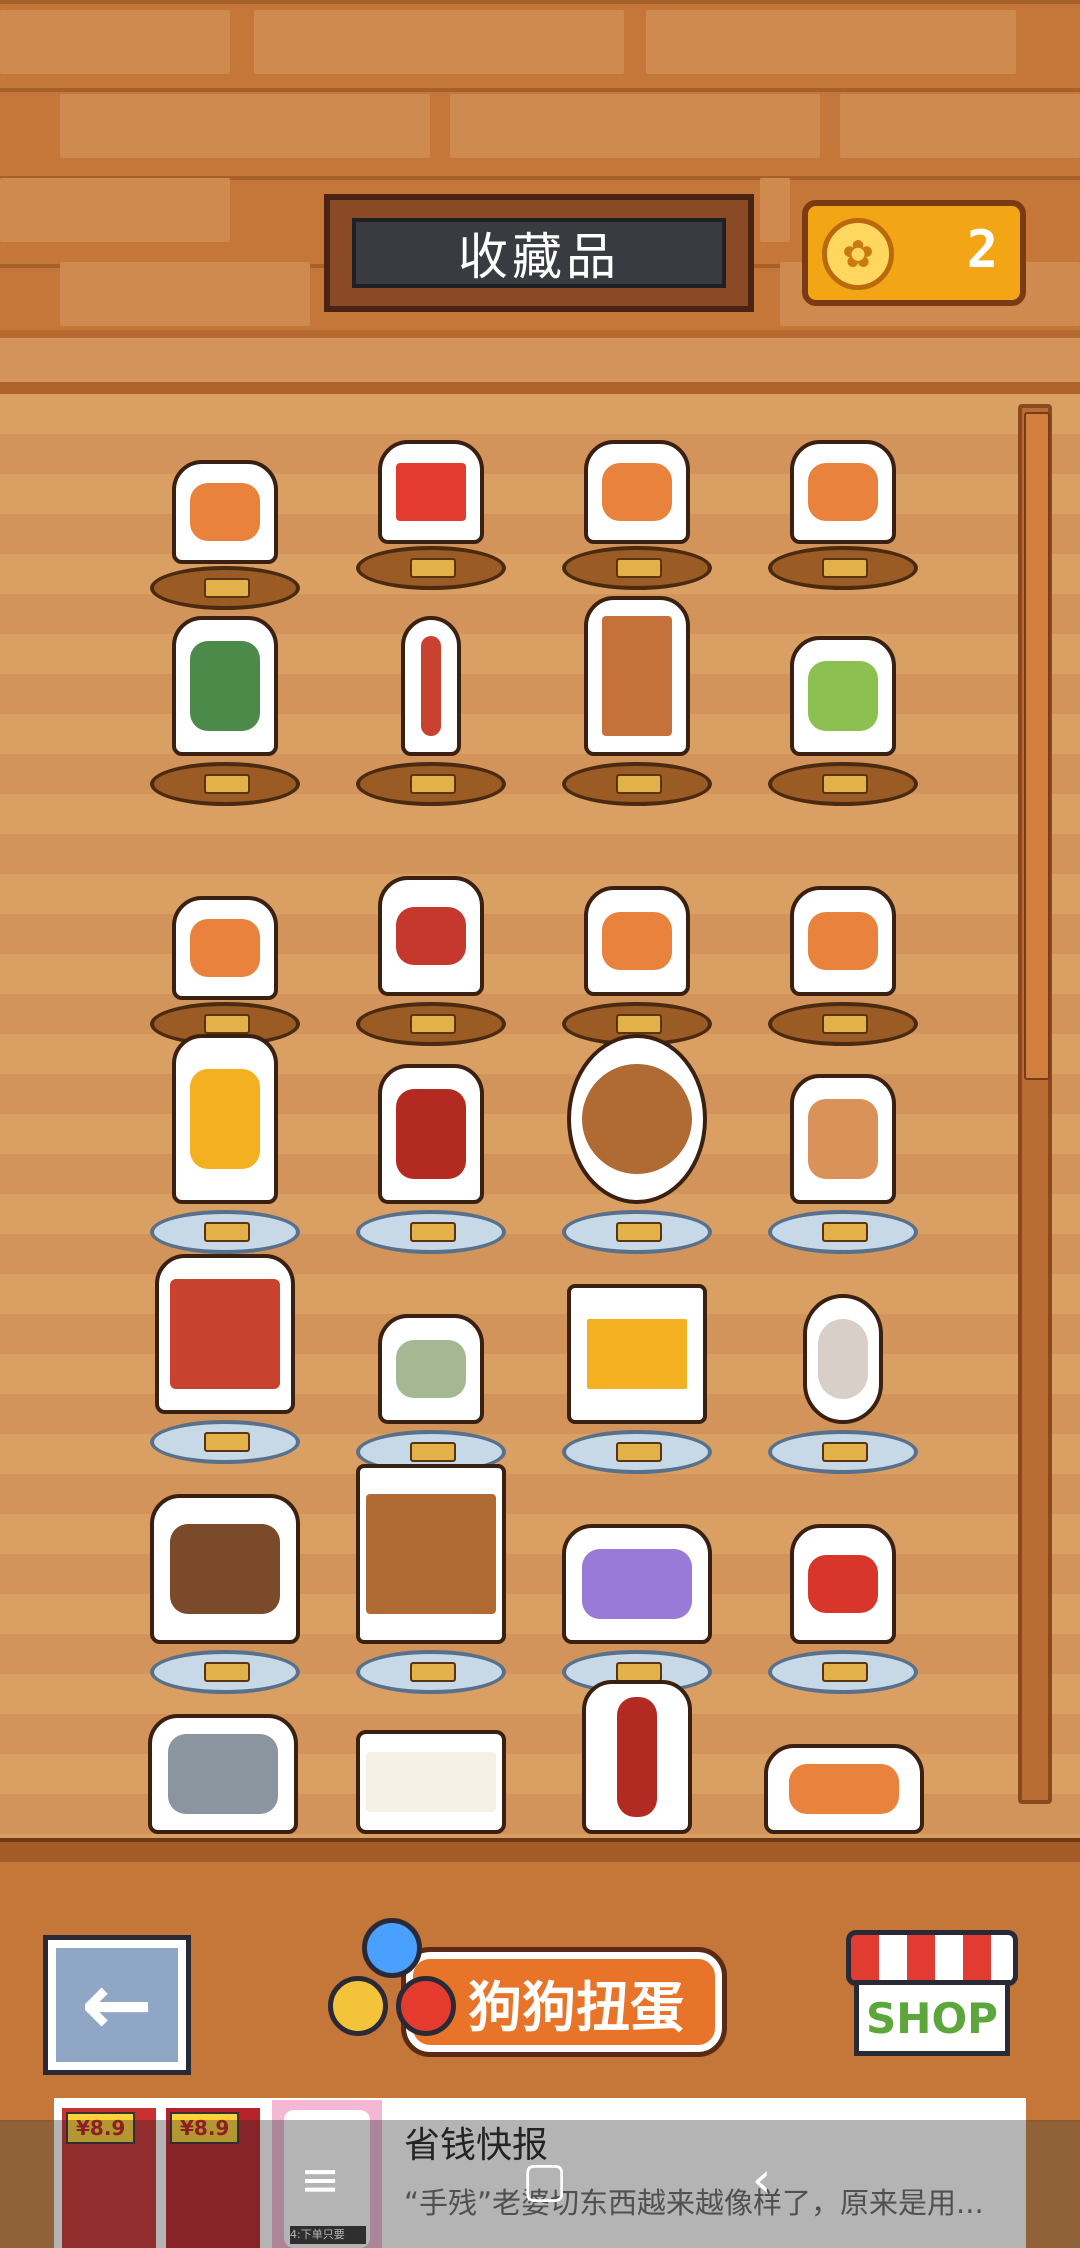 The width and height of the screenshot is (1080, 2248). I want to click on collectible-plant-on-stool, so click(843, 731).